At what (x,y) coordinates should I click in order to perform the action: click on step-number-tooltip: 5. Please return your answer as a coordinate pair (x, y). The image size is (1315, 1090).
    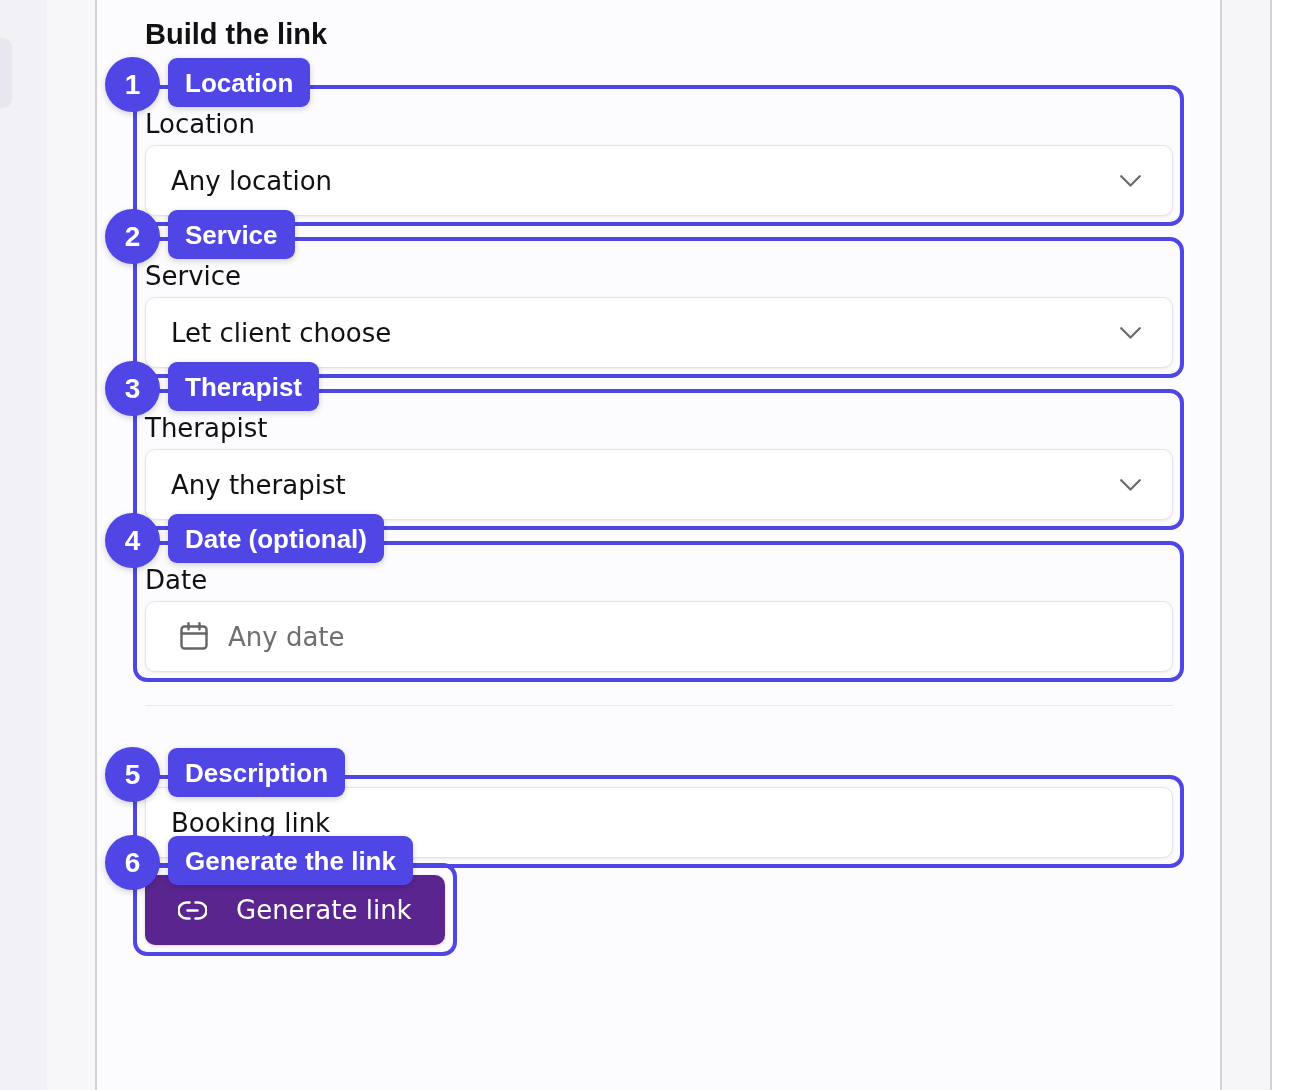
    Looking at the image, I should click on (132, 774).